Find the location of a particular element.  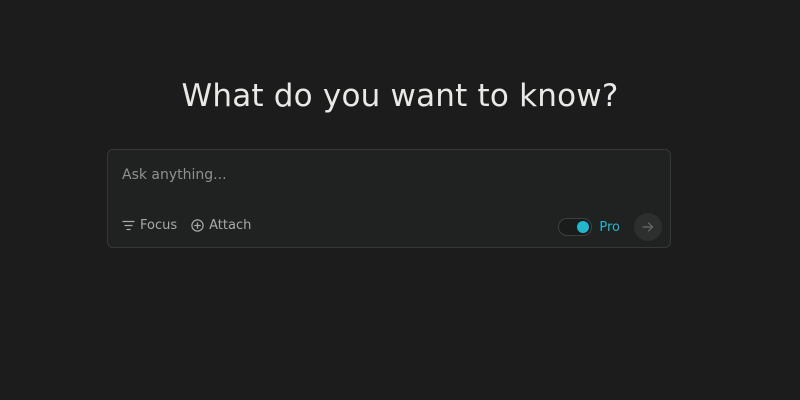

pro-toggle: Pro is located at coordinates (589, 227).